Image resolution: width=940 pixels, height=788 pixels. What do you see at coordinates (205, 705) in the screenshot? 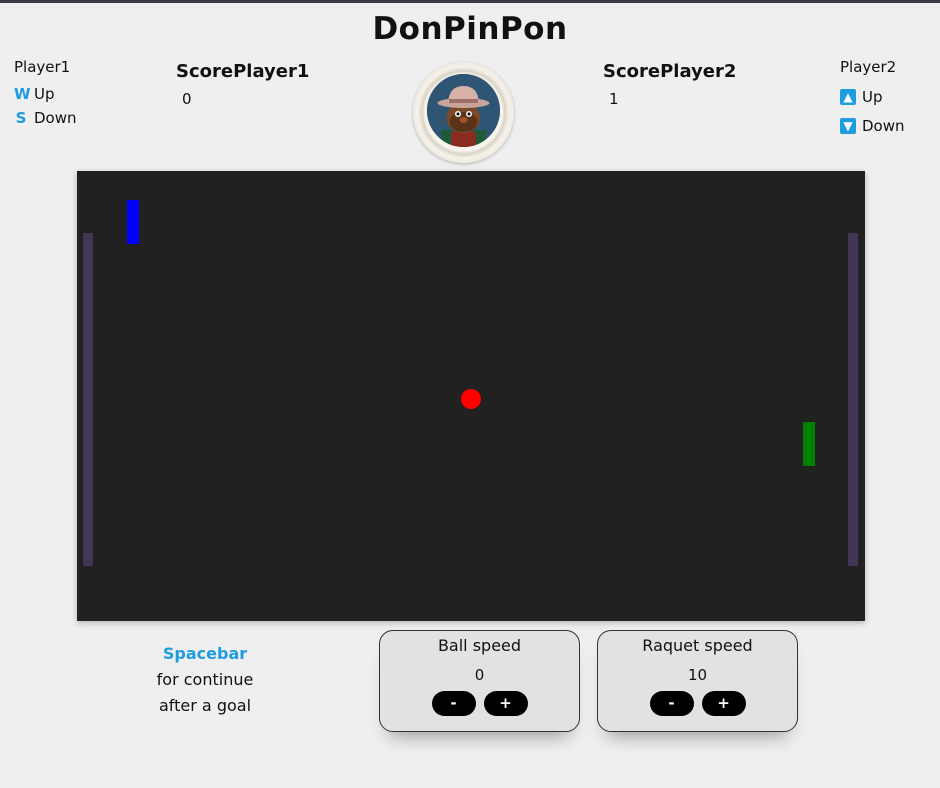
I see `hint-line2: after a goal` at bounding box center [205, 705].